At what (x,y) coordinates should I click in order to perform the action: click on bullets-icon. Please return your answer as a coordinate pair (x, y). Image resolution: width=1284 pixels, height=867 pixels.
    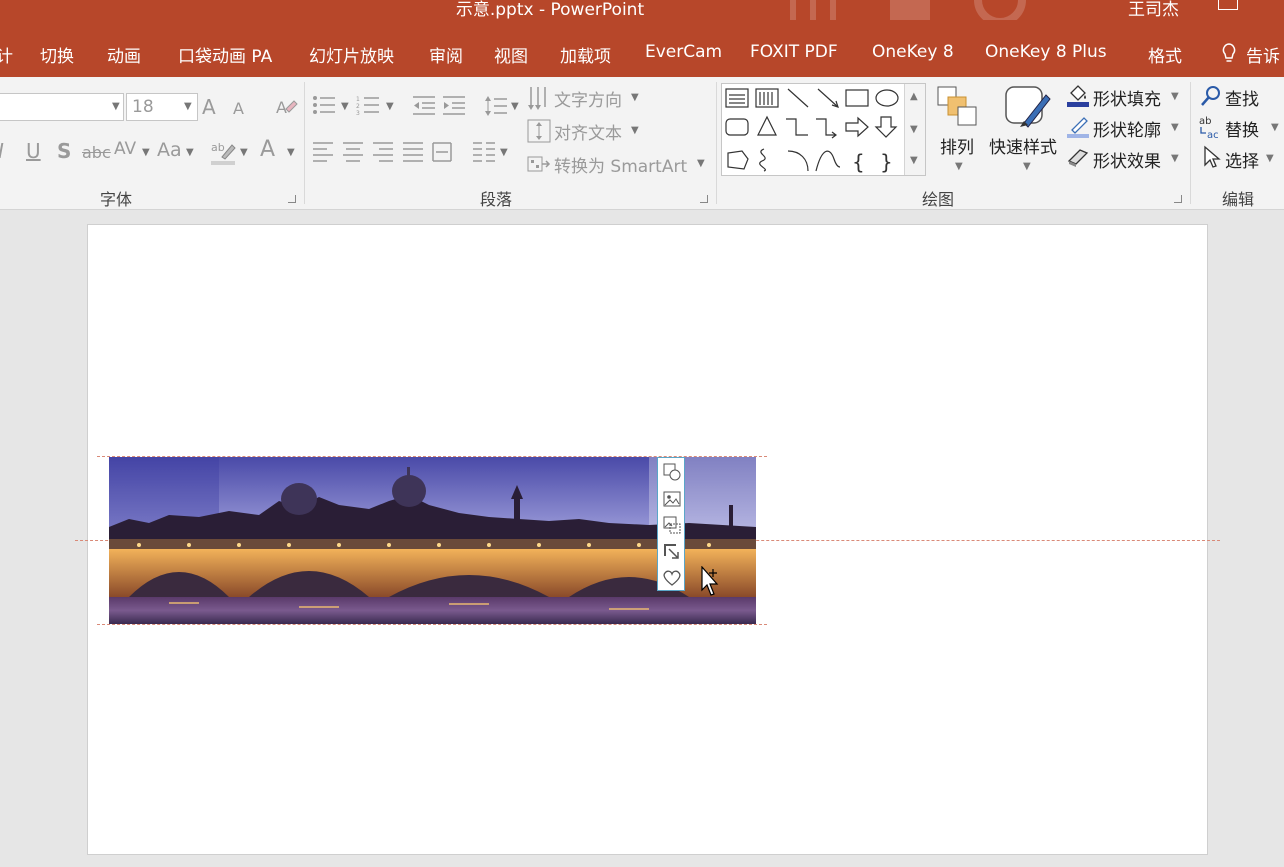
    Looking at the image, I should click on (324, 105).